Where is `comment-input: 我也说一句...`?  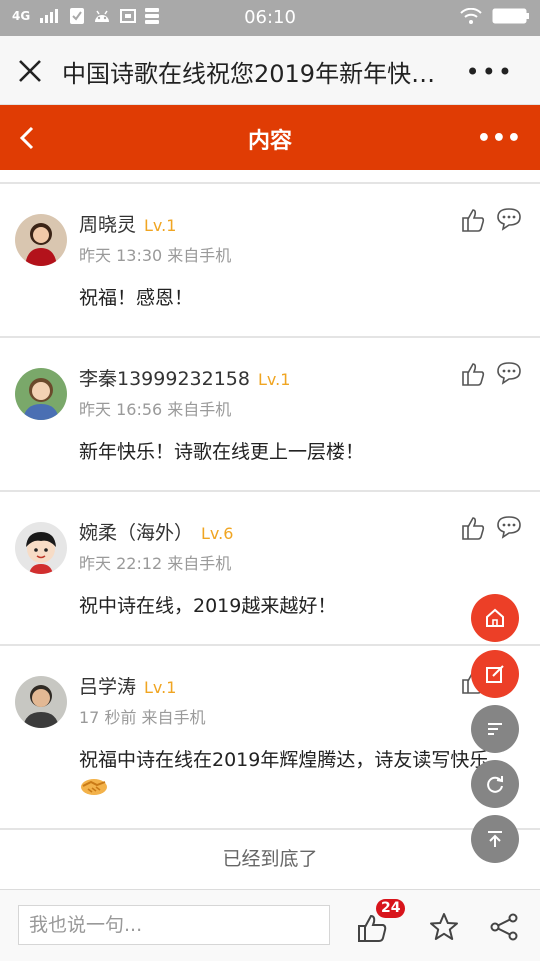
comment-input: 我也说一句... is located at coordinates (174, 925).